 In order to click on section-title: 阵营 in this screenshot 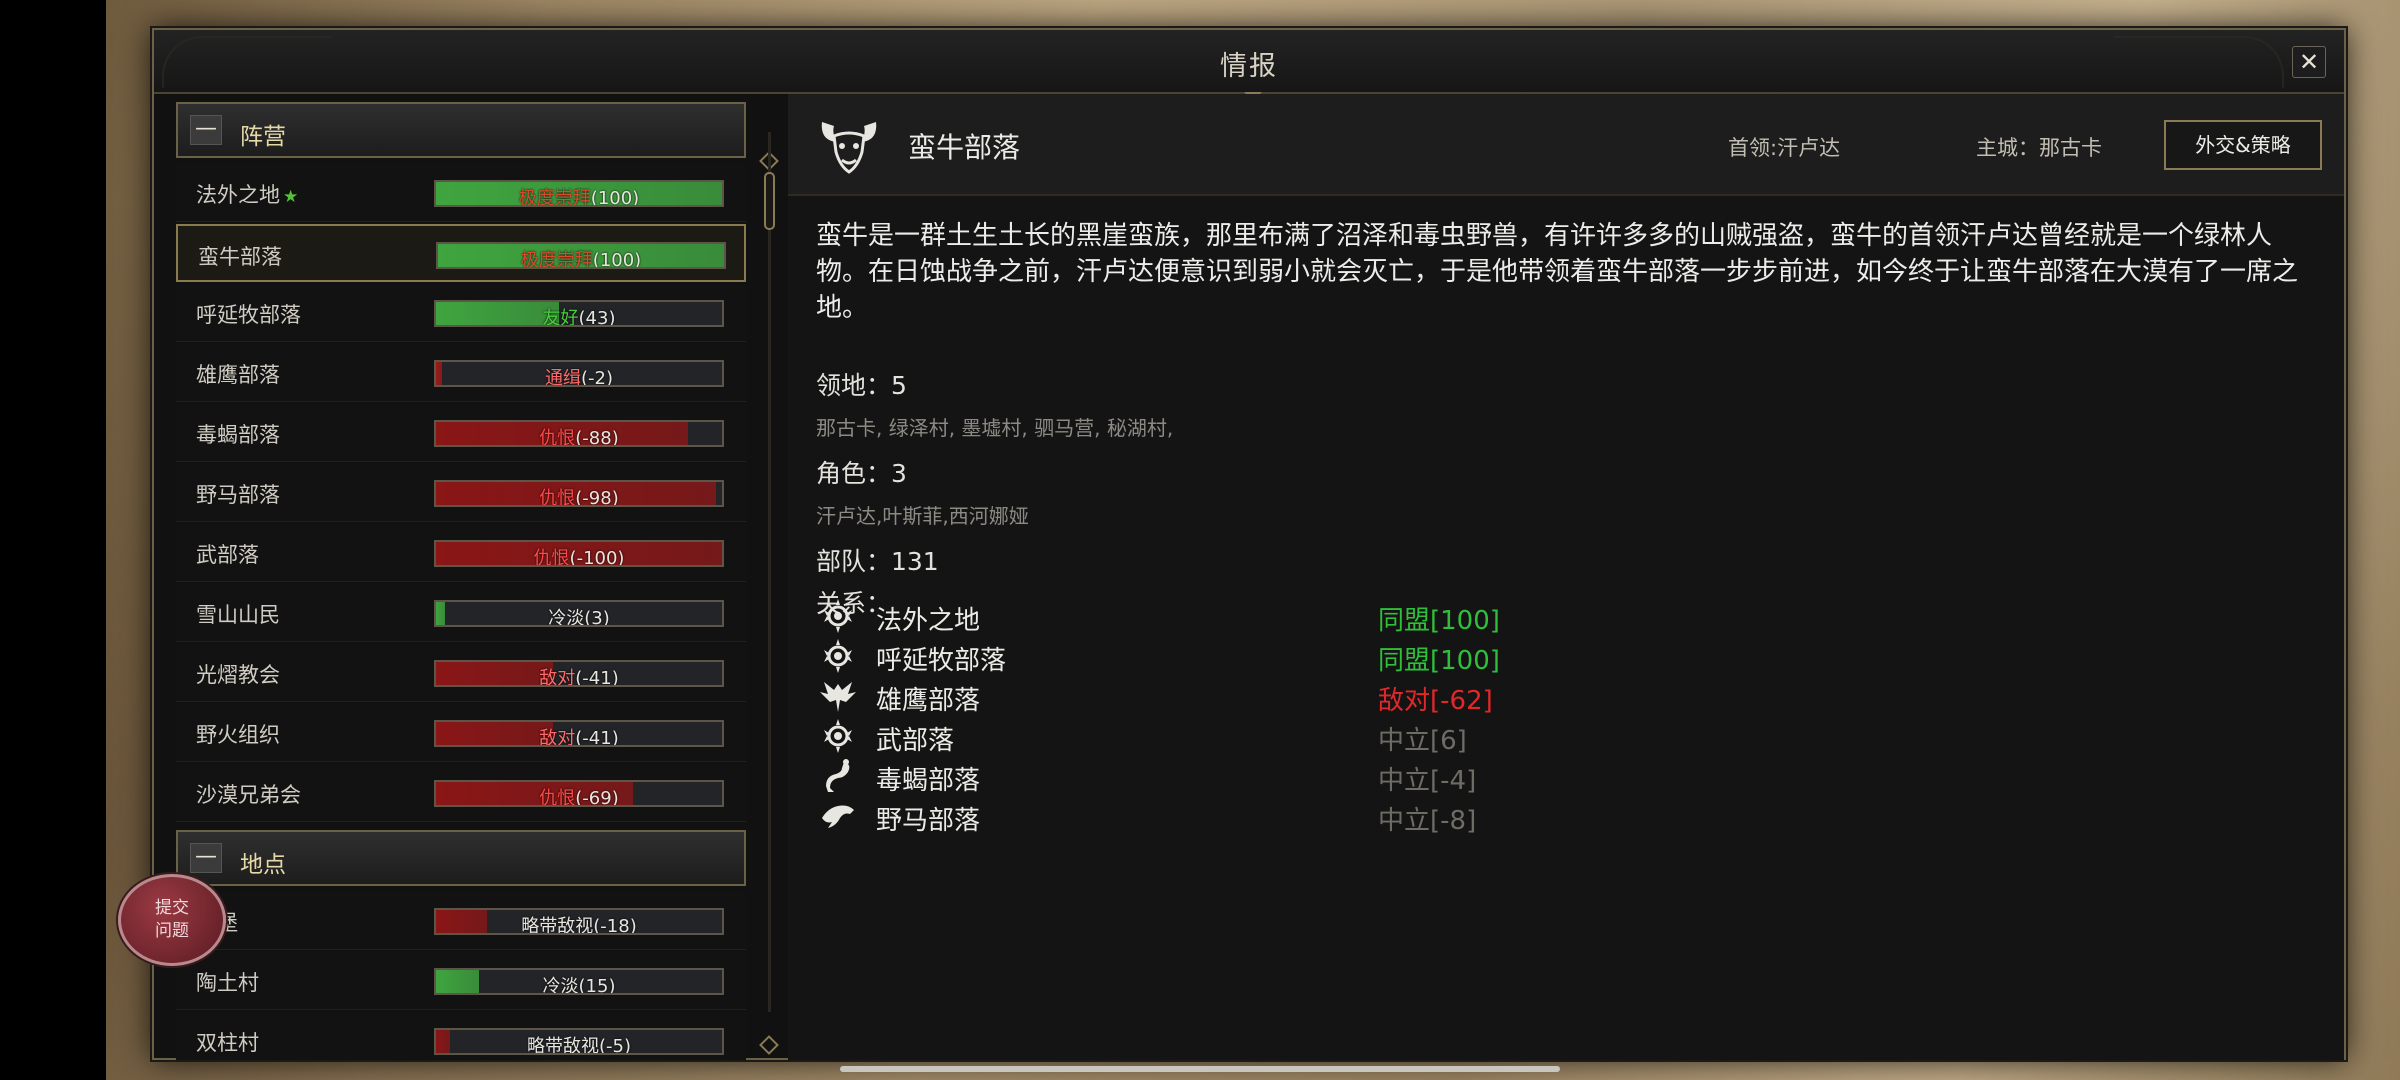, I will do `click(263, 137)`.